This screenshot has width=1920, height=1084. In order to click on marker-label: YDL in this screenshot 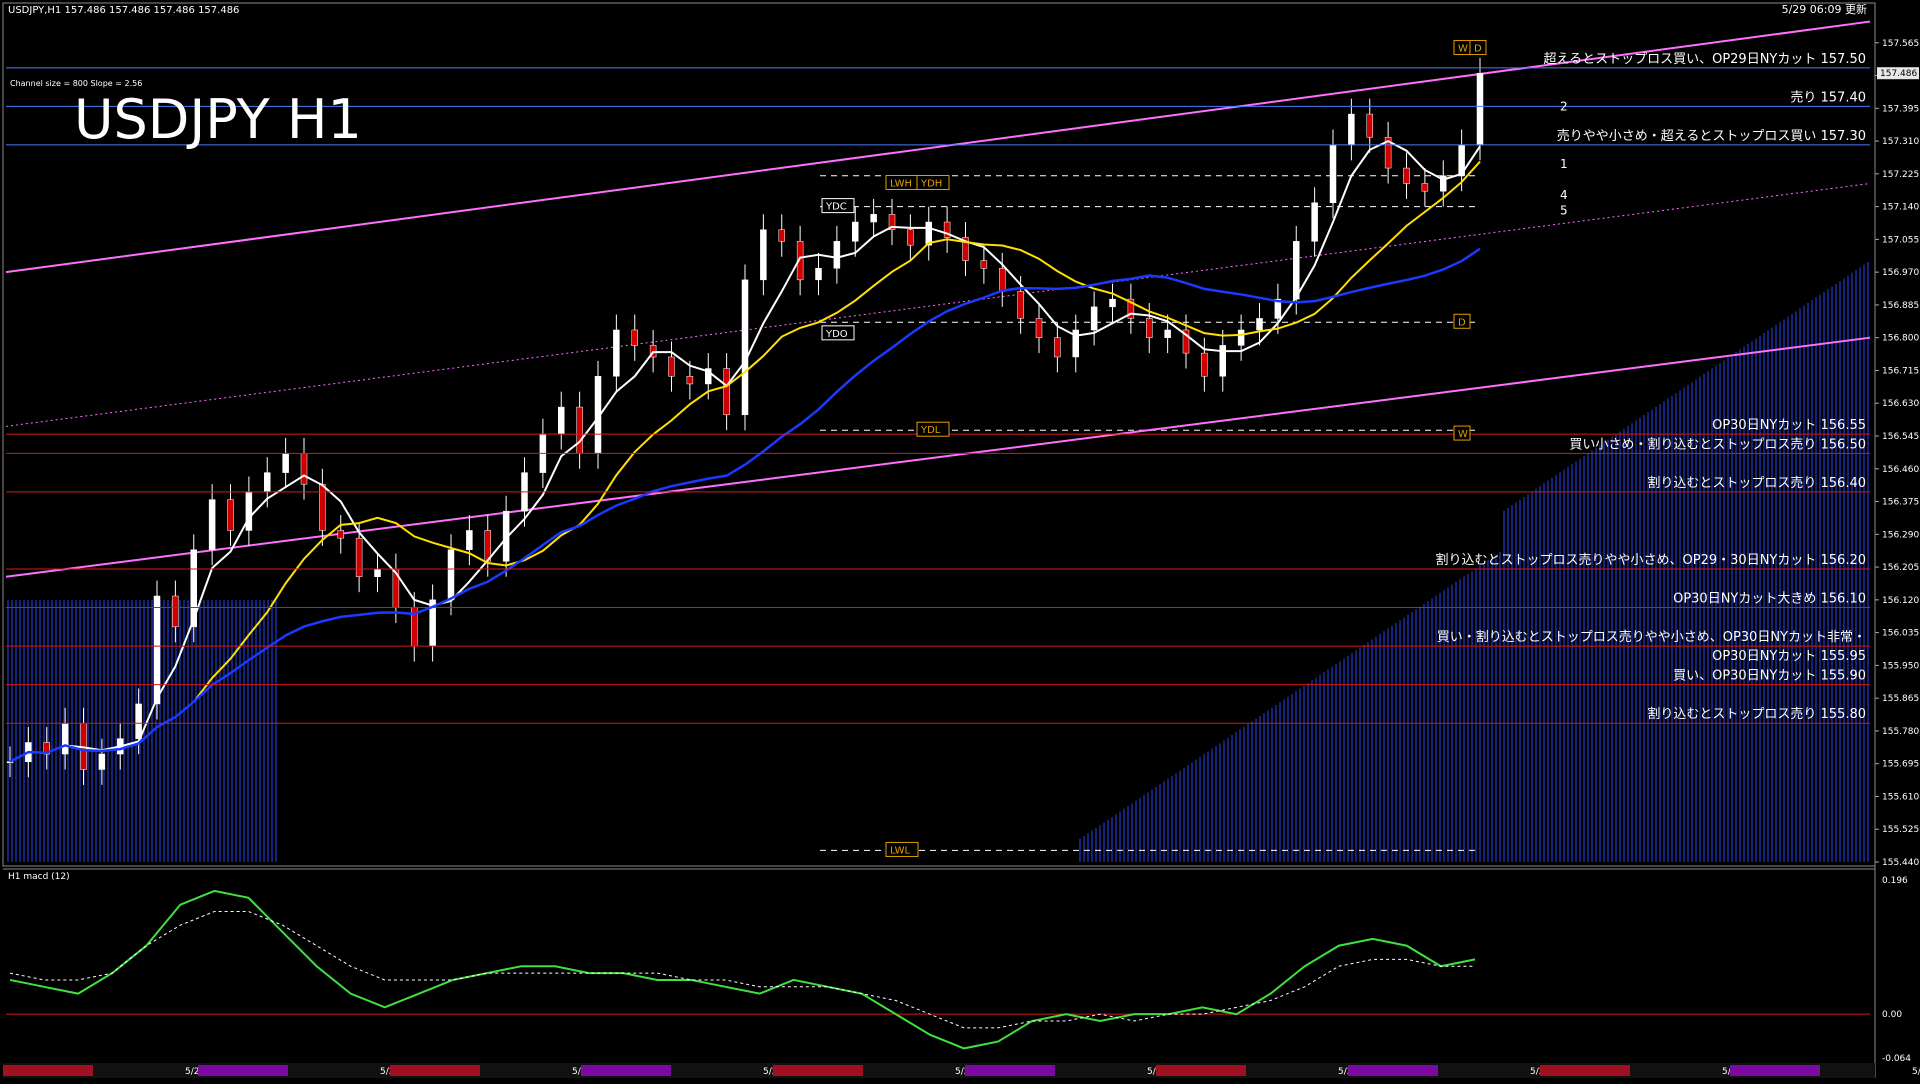, I will do `click(930, 430)`.